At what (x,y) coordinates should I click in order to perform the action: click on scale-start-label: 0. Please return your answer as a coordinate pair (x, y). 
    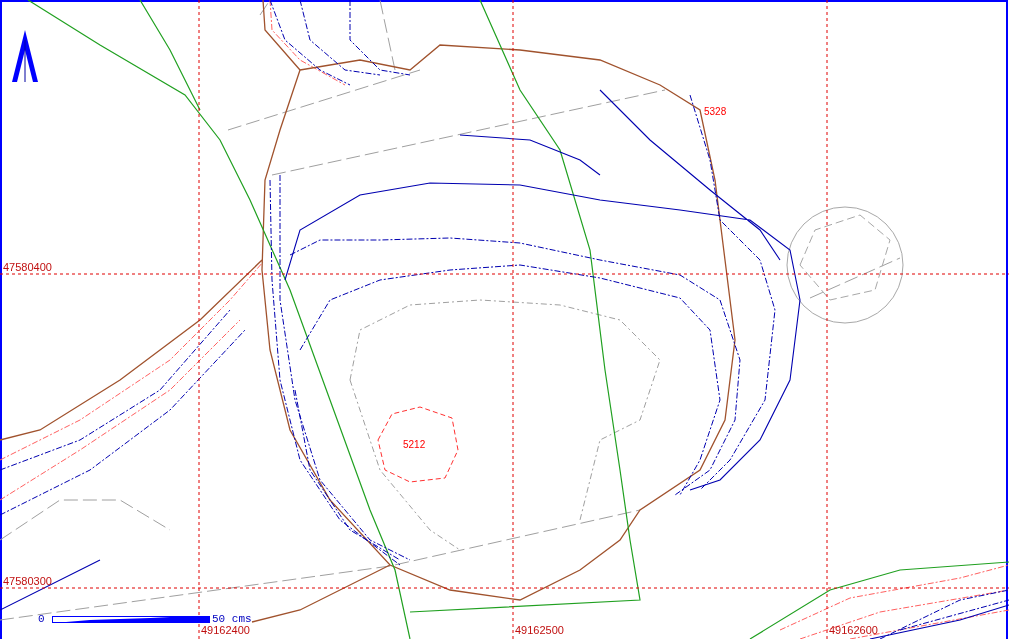
    Looking at the image, I should click on (41, 619).